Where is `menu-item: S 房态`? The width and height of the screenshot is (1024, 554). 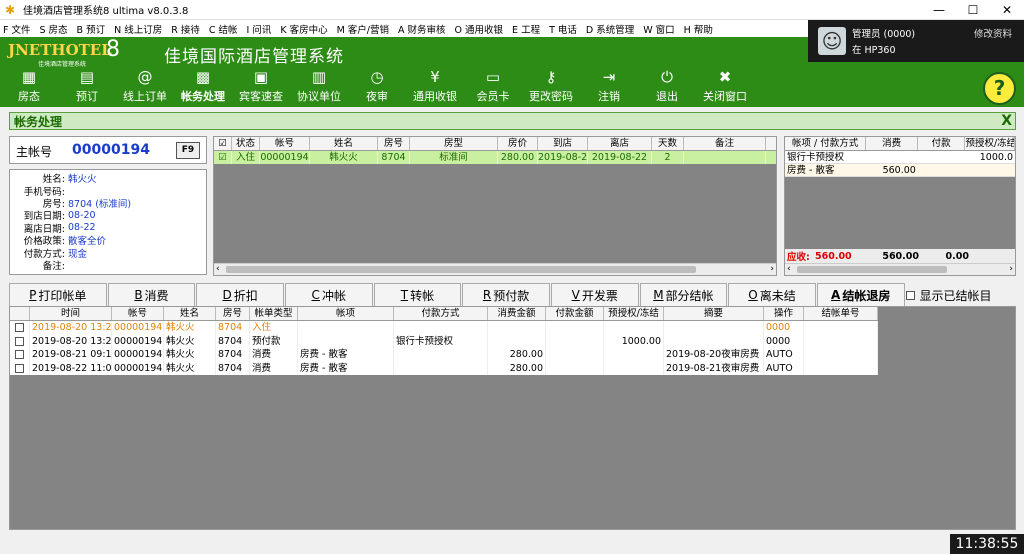
menu-item: S 房态 is located at coordinates (53, 29).